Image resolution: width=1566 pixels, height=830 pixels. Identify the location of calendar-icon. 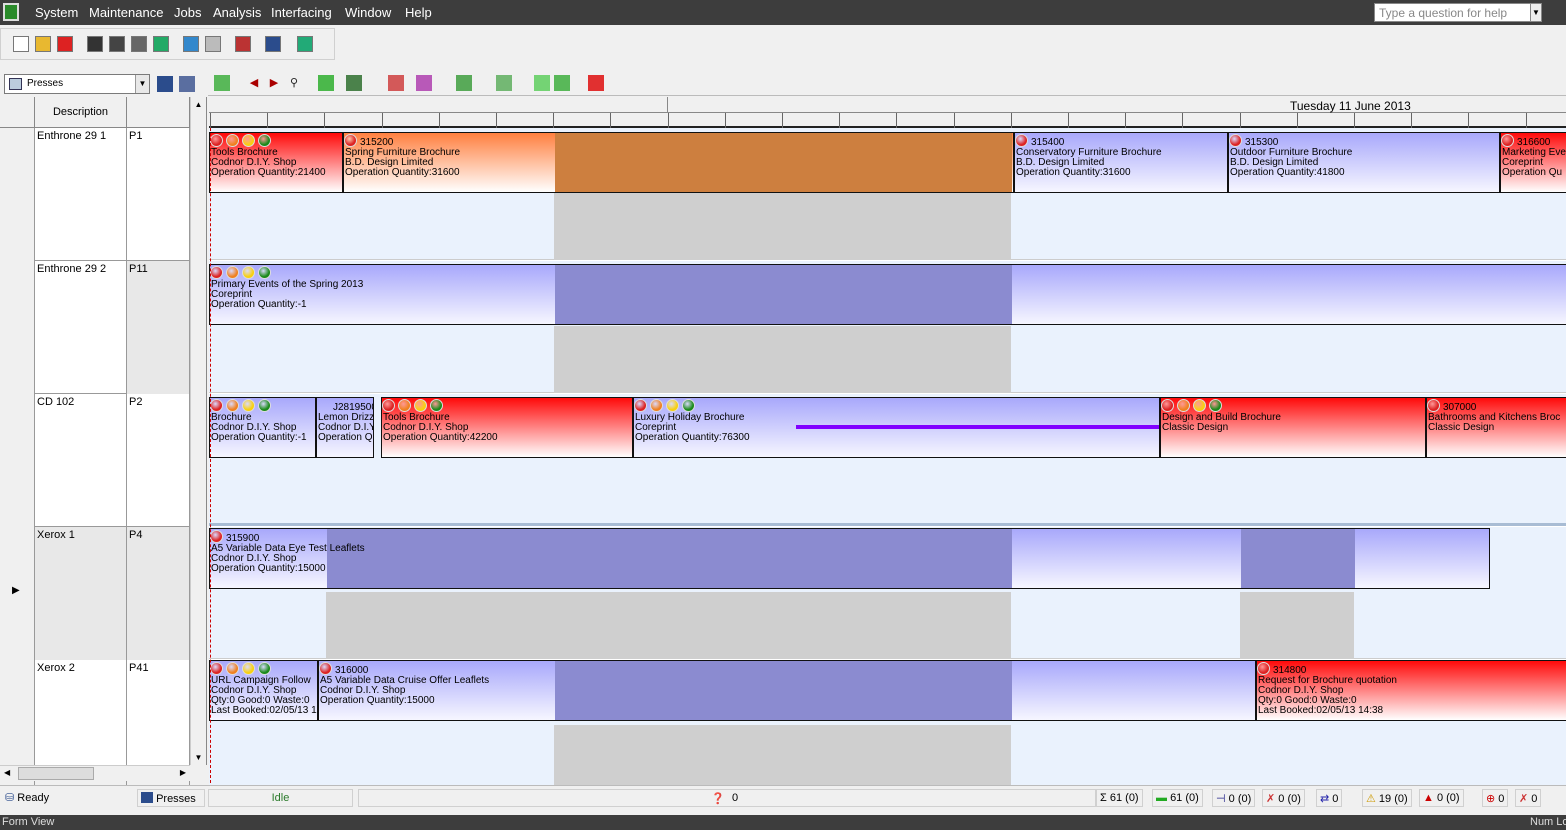
(273, 44).